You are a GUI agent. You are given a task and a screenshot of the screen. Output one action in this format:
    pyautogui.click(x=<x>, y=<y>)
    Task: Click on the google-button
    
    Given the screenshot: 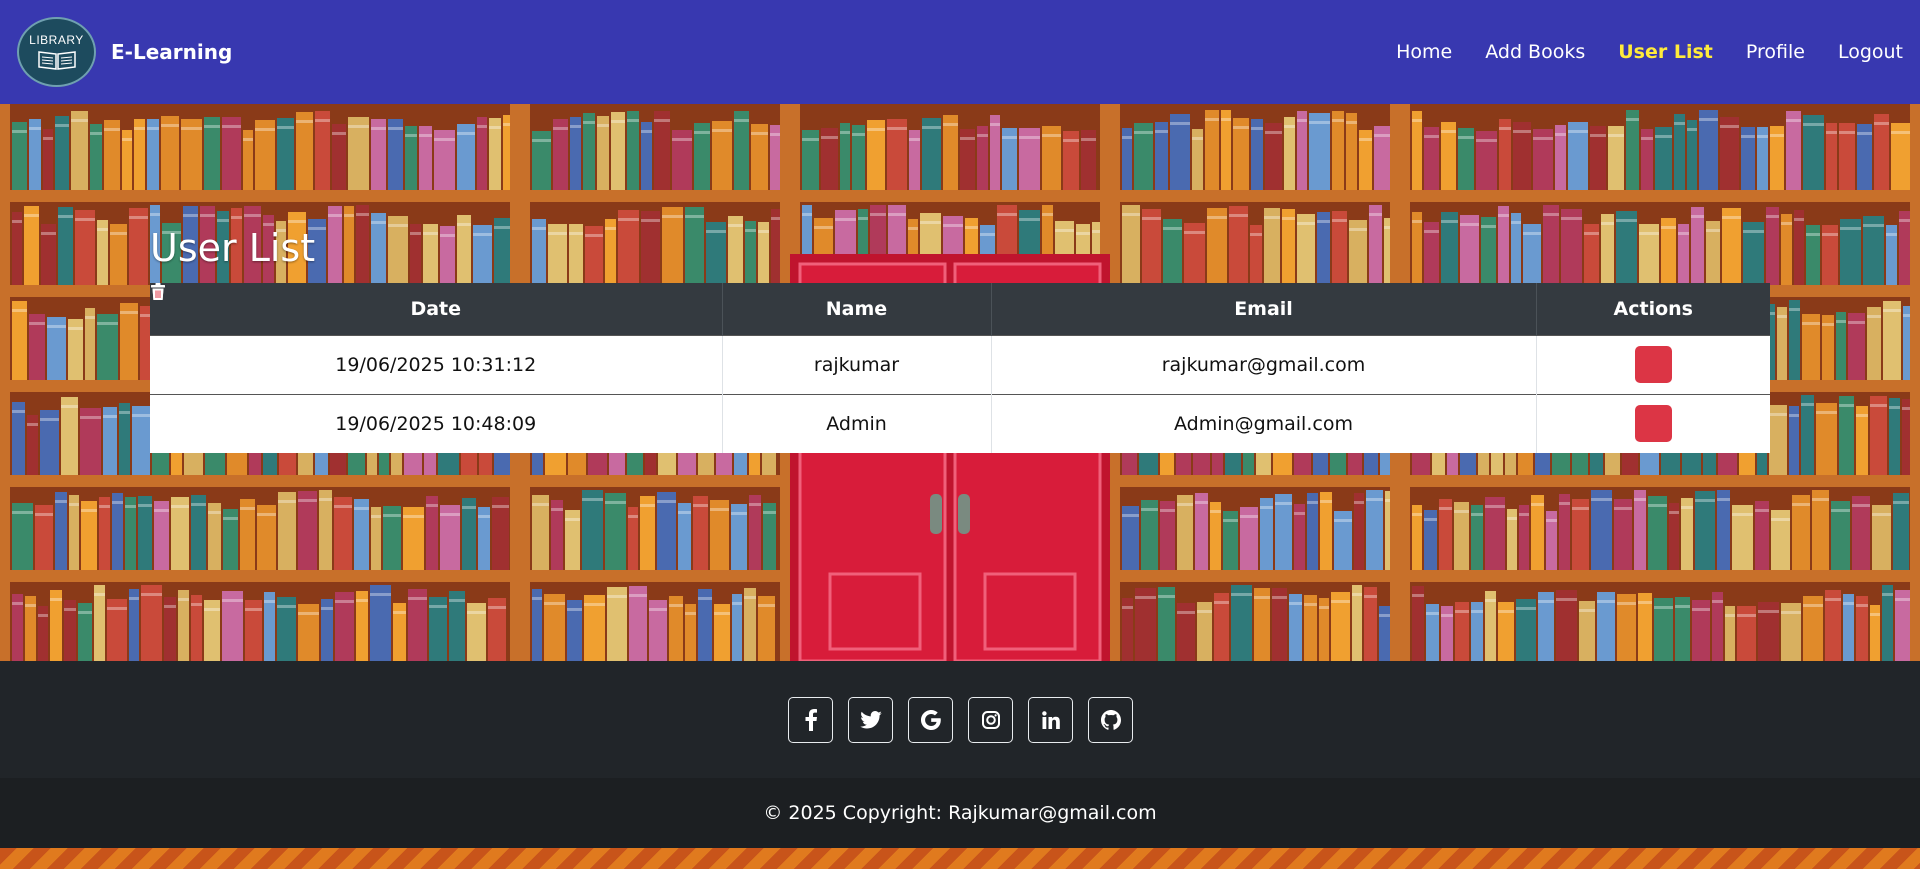 What is the action you would take?
    pyautogui.click(x=930, y=719)
    